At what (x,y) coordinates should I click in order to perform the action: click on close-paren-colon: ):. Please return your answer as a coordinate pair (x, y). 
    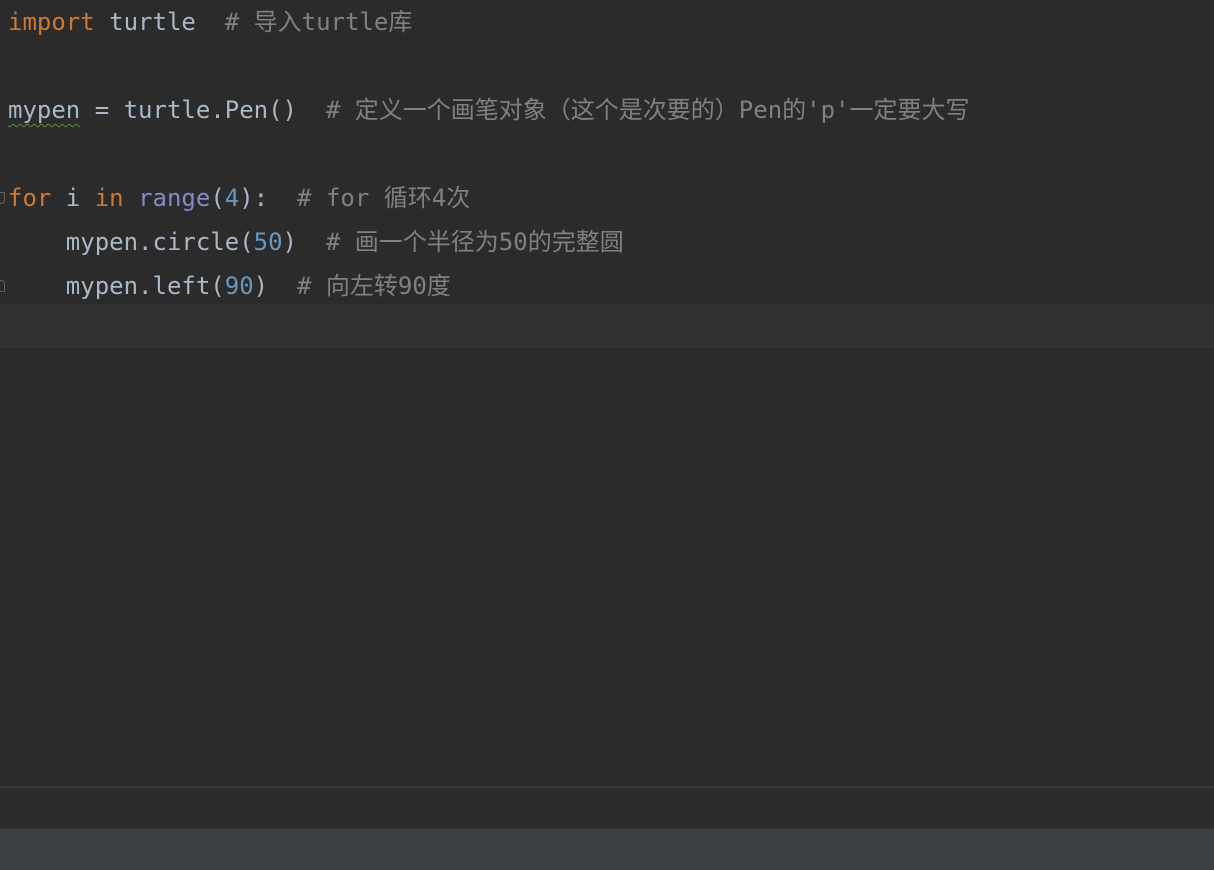
    Looking at the image, I should click on (254, 198).